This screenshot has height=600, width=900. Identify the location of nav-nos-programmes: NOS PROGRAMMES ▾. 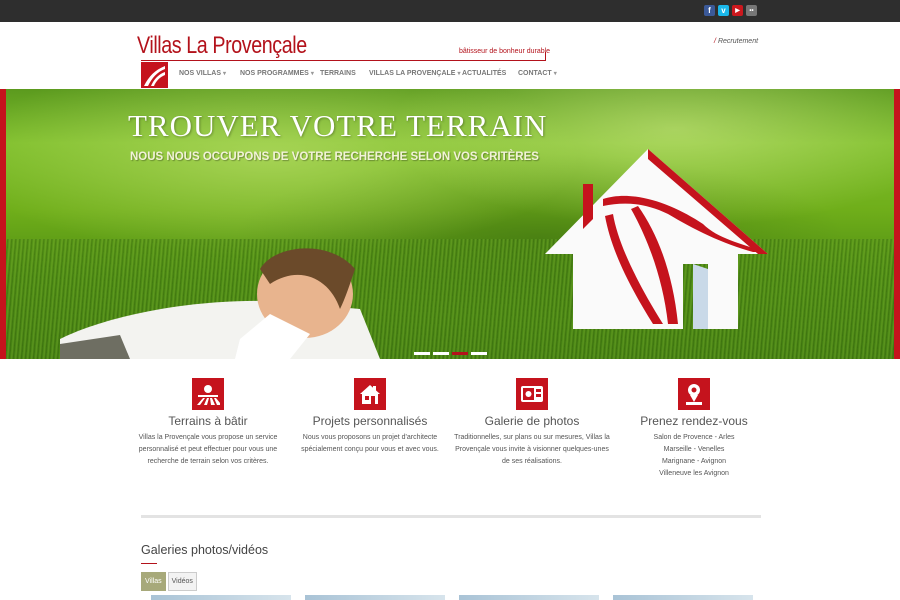
(280, 73).